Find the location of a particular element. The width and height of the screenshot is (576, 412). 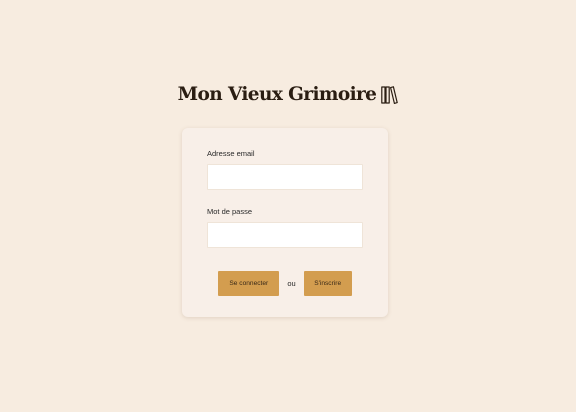

brand-header: Mon Vieux Grimoire is located at coordinates (288, 94).